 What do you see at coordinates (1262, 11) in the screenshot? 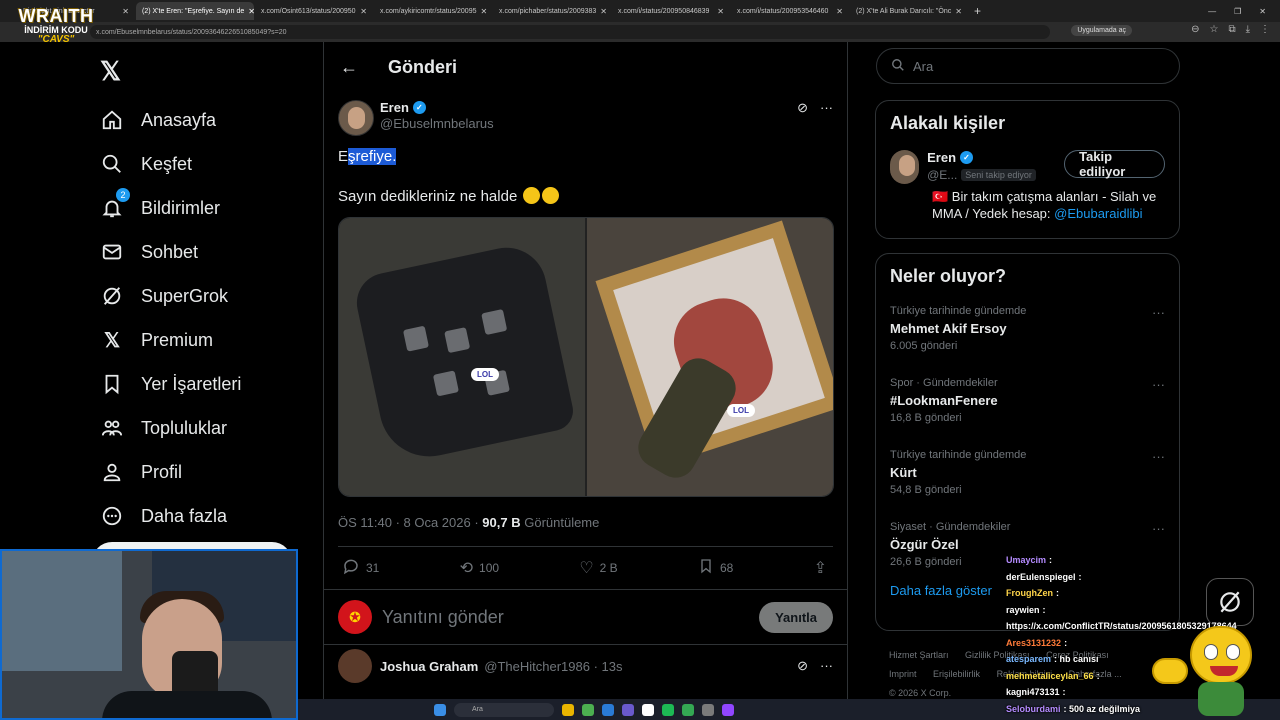
I see `close-window-icon: ✕` at bounding box center [1262, 11].